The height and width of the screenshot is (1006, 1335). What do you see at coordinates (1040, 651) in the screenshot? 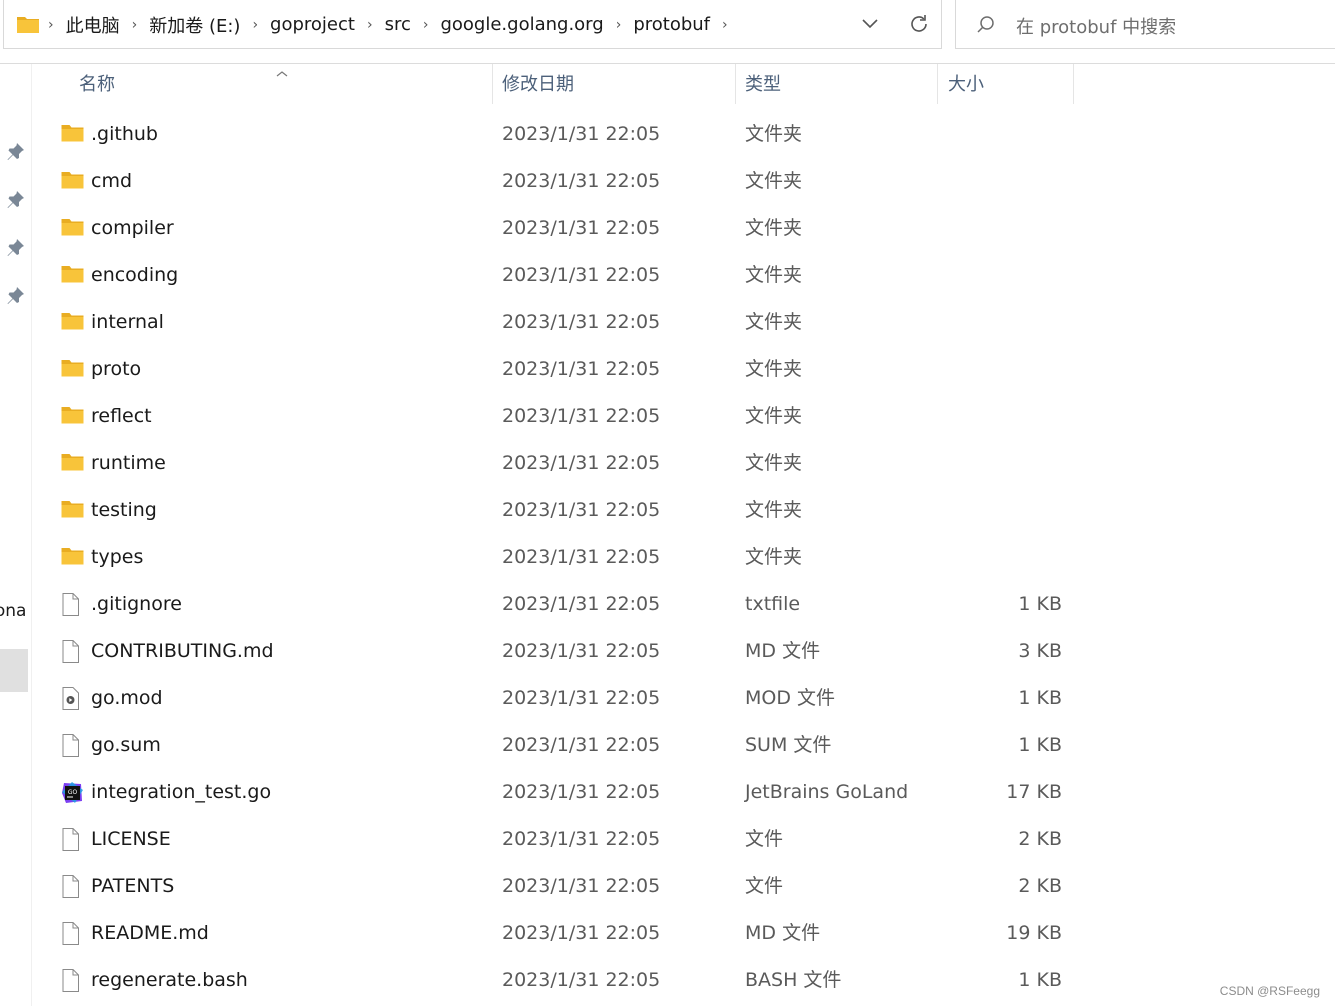
I see `file-size: 3 KB` at bounding box center [1040, 651].